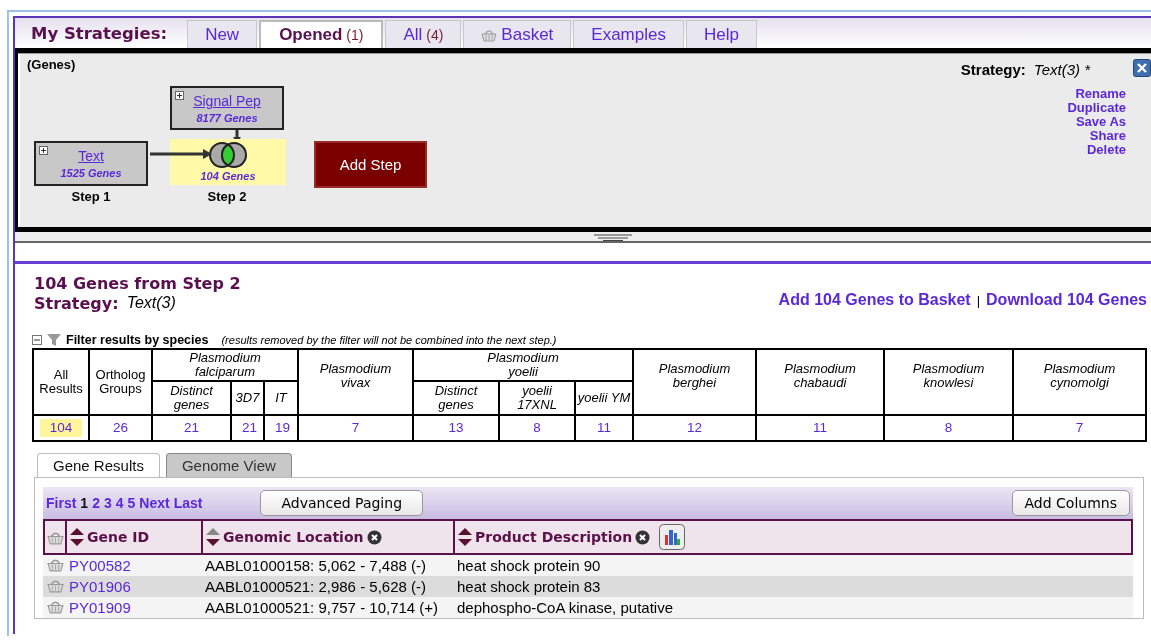 This screenshot has height=641, width=1151. What do you see at coordinates (51, 64) in the screenshot?
I see `record-type: (Genes)` at bounding box center [51, 64].